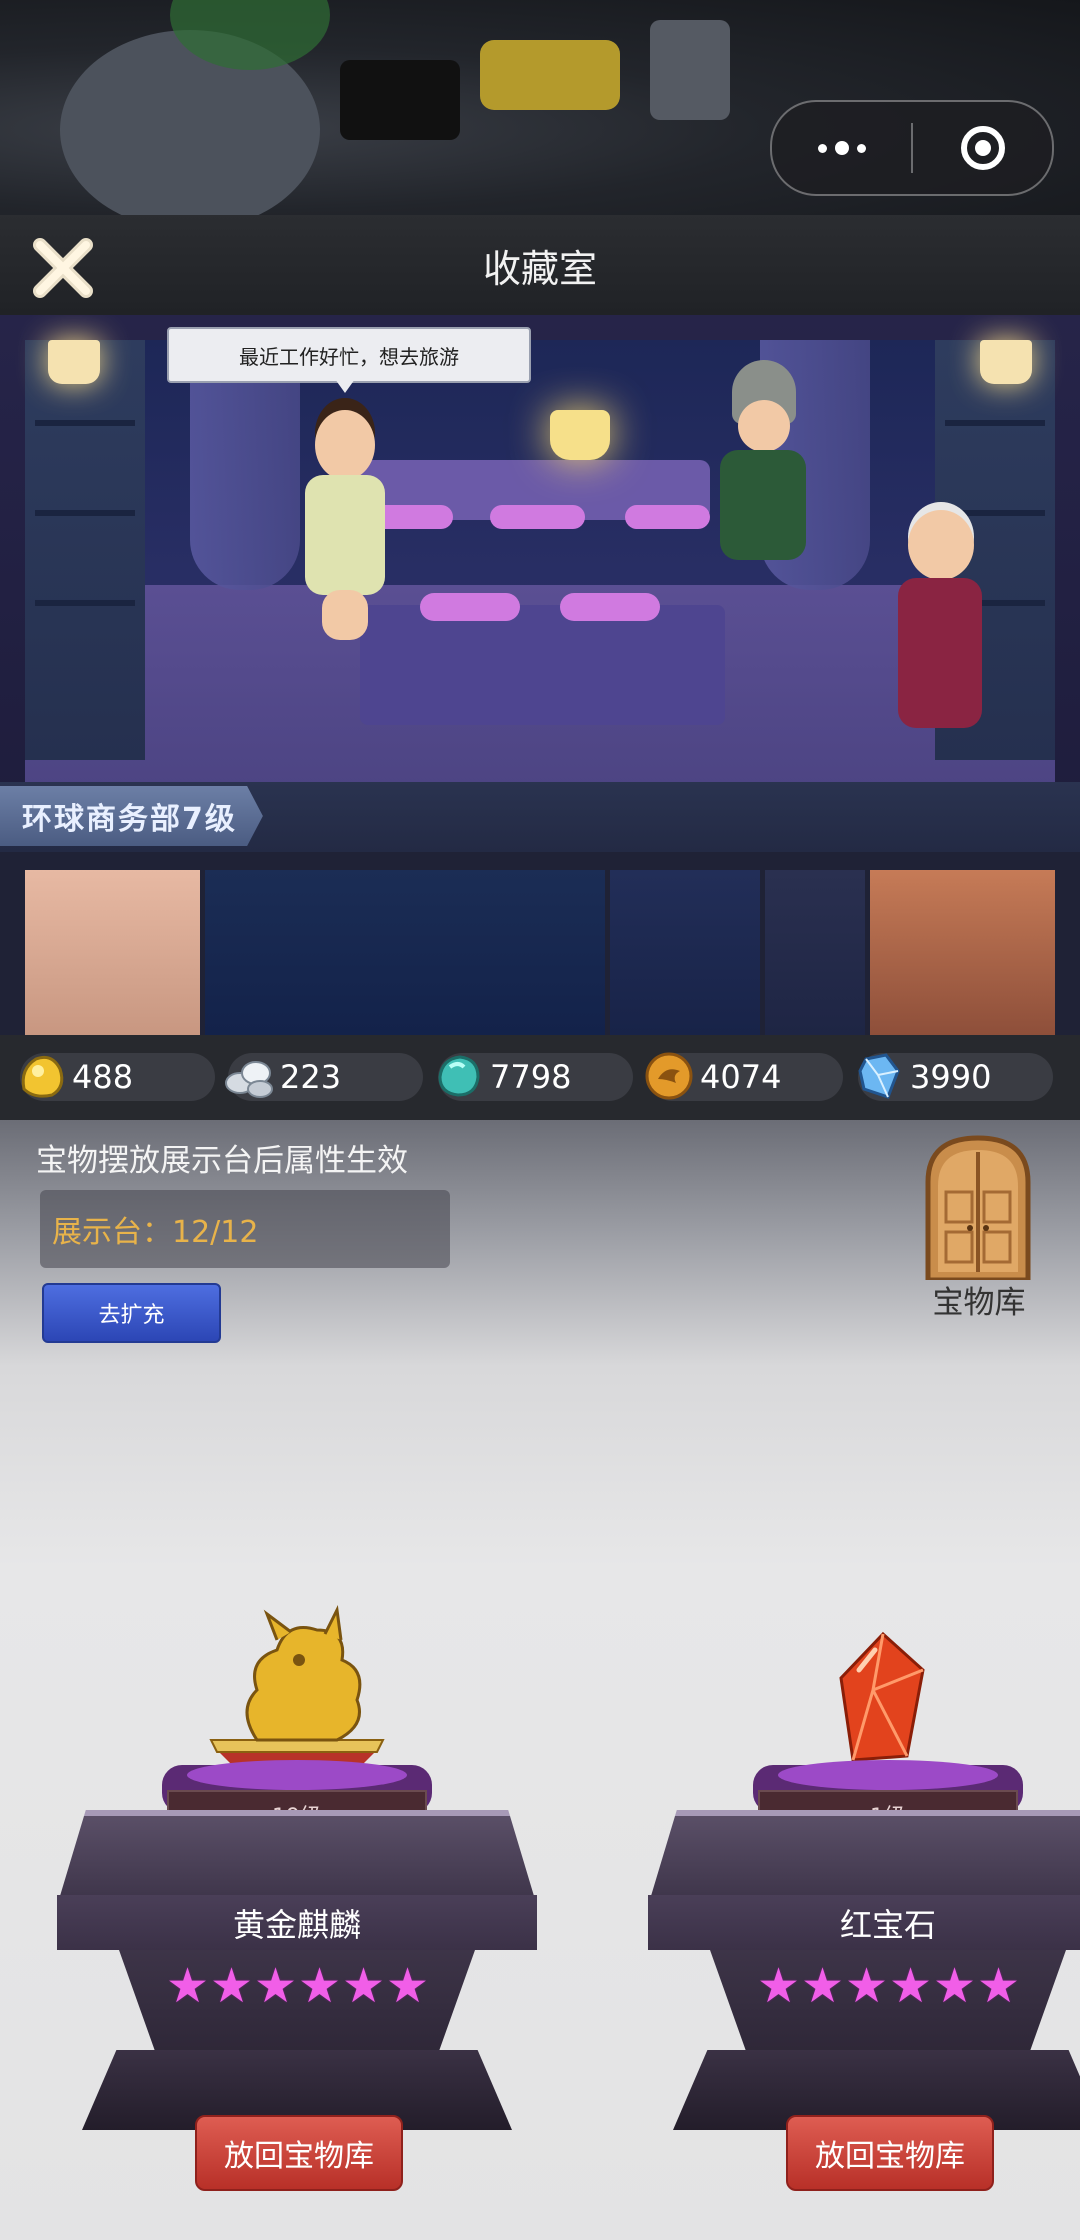 The image size is (1080, 2240). What do you see at coordinates (978, 1206) in the screenshot?
I see `treasure-vault-door-icon` at bounding box center [978, 1206].